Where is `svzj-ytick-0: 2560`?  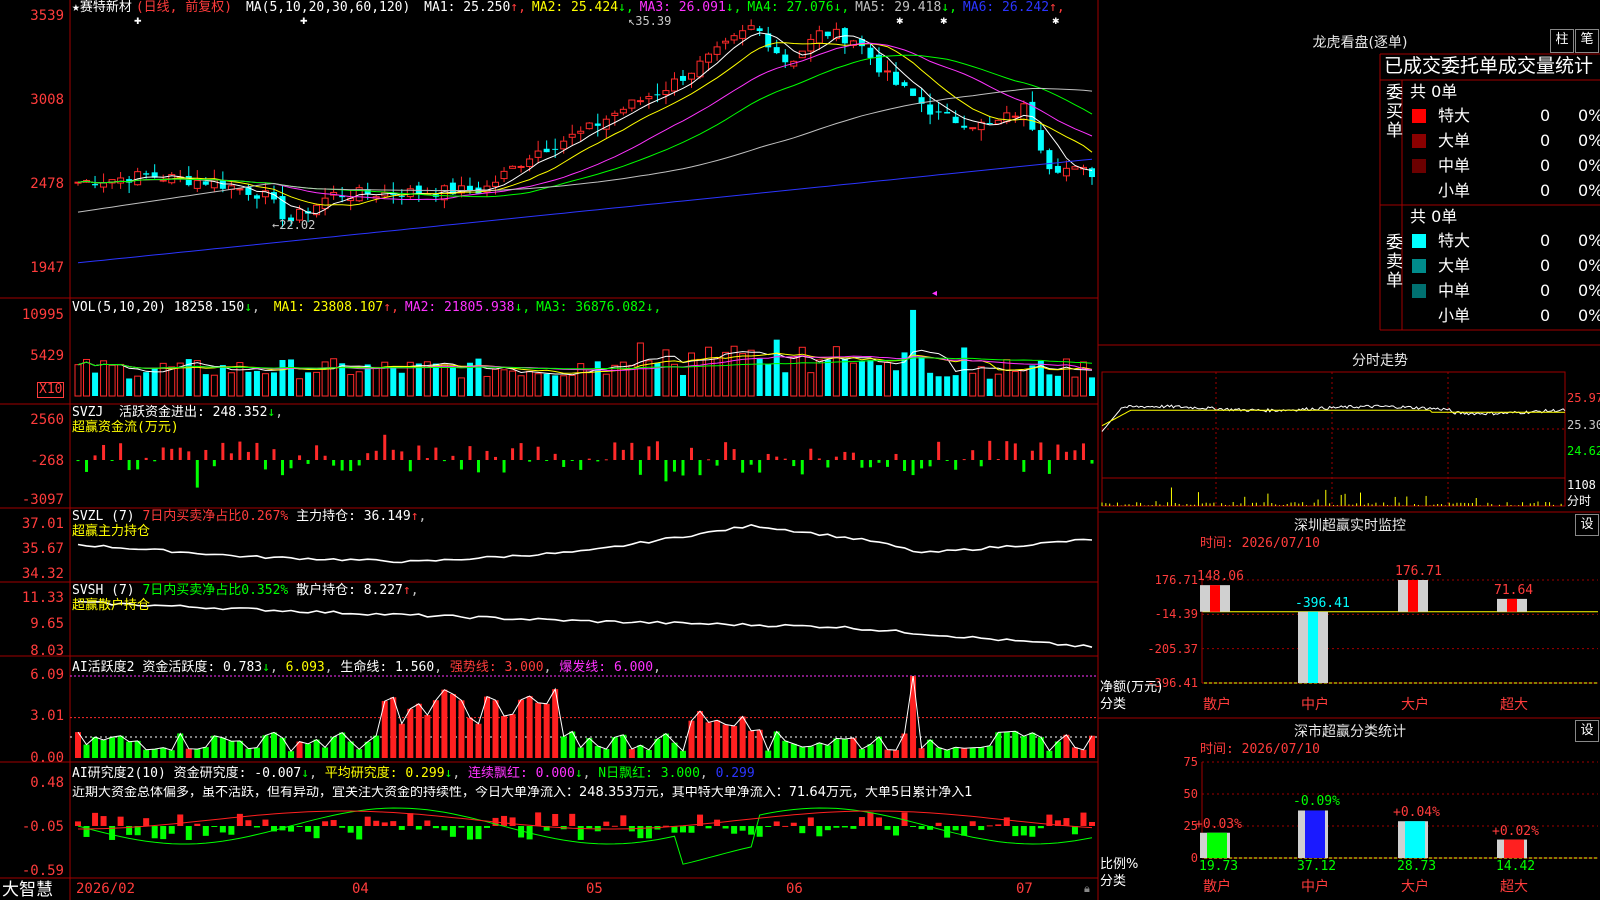 svzj-ytick-0: 2560 is located at coordinates (47, 420).